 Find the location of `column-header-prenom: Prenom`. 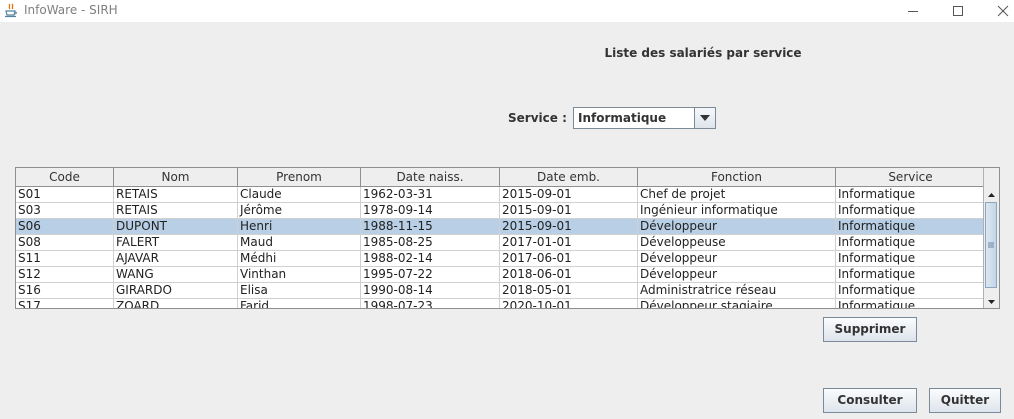

column-header-prenom: Prenom is located at coordinates (299, 177).